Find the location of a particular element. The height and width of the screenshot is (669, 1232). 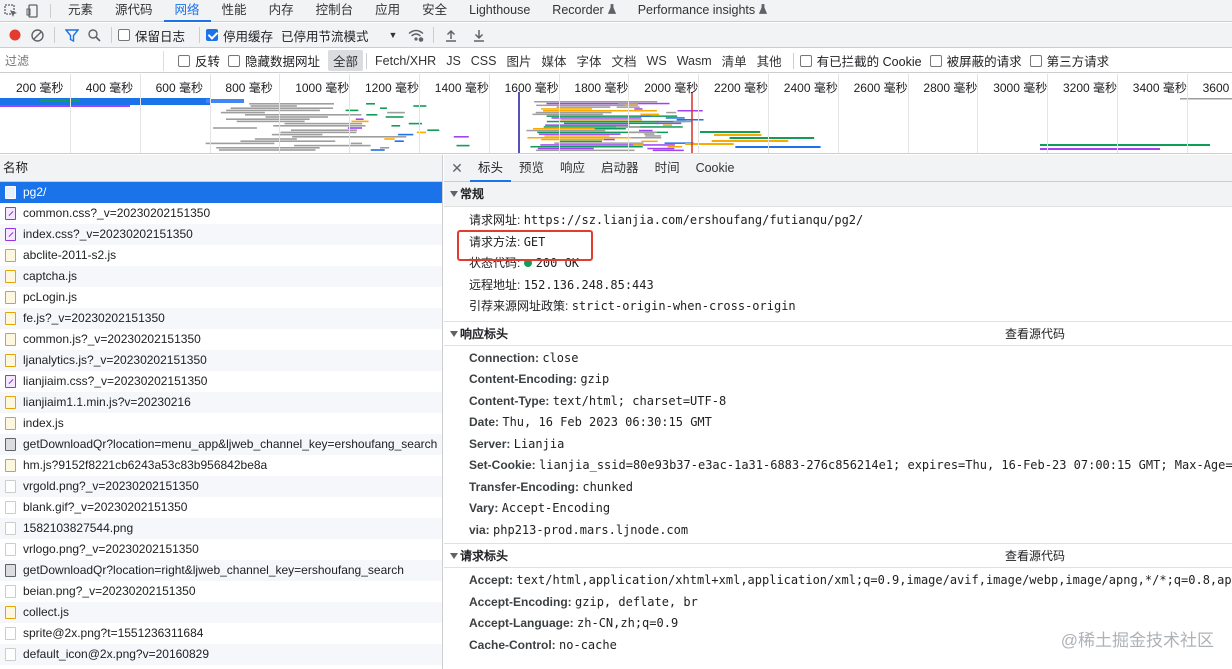

request-row: hm.js?9152f8221cb6243a53c83b956842be8a is located at coordinates (221, 465).